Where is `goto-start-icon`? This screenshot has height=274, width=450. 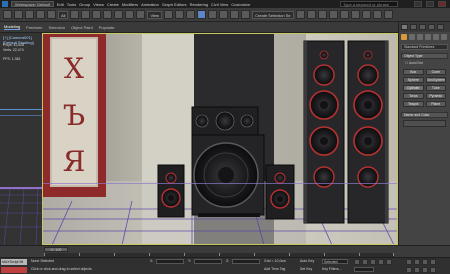 goto-start-icon is located at coordinates (357, 262).